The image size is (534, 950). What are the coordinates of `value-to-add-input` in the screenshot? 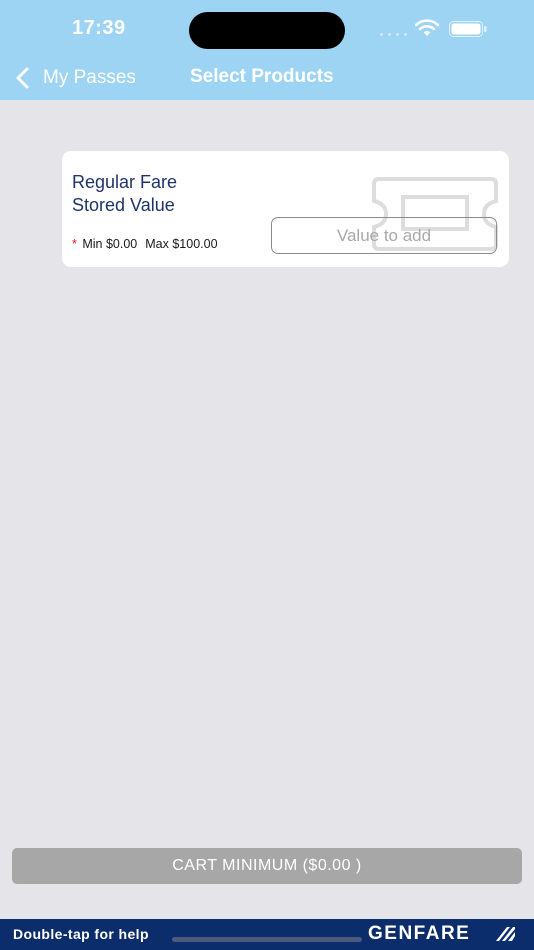 It's located at (384, 235).